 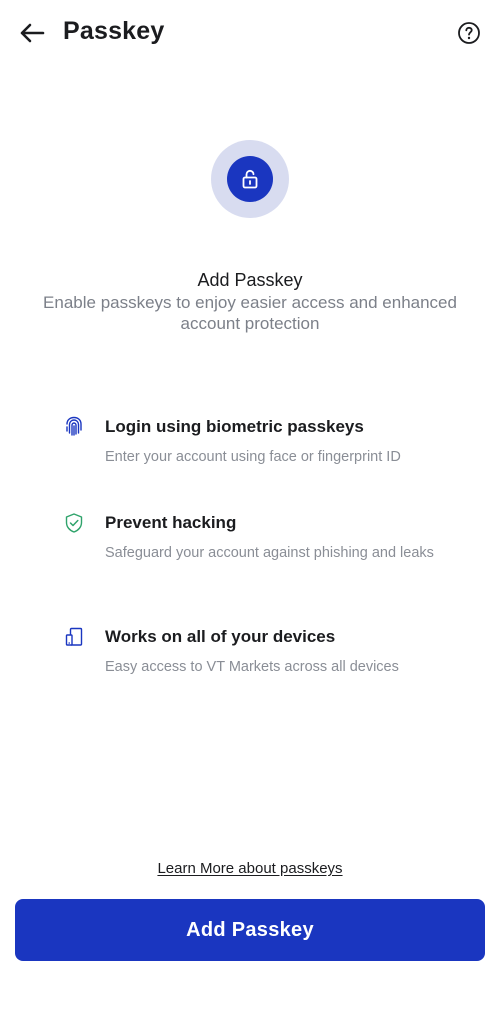 I want to click on intro-title: Add Passkey, so click(x=250, y=280).